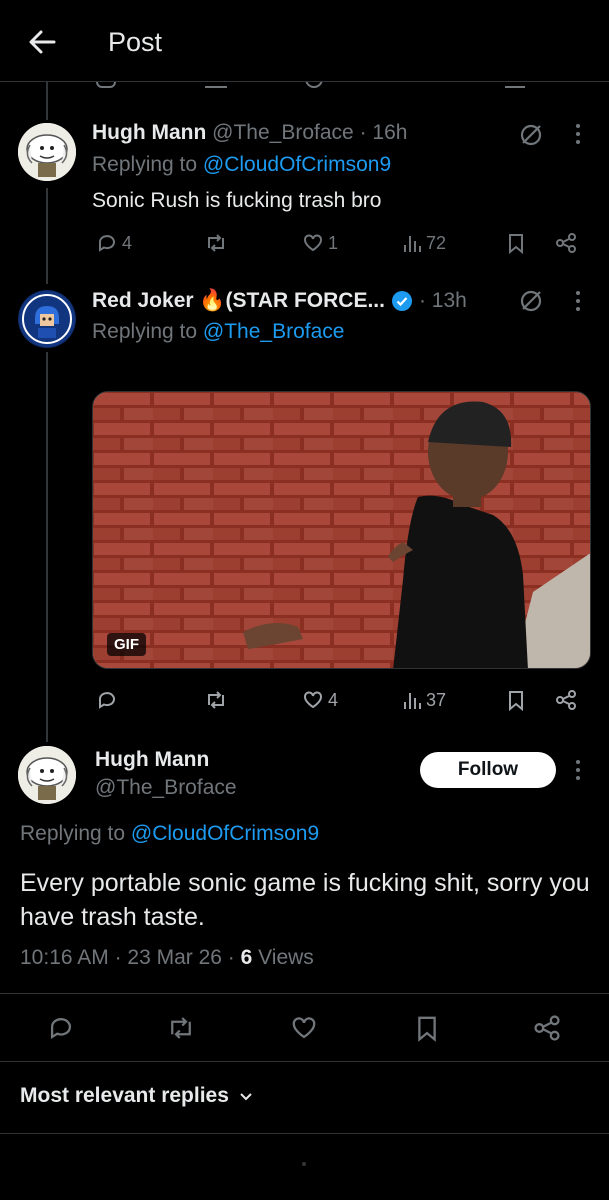 This screenshot has width=609, height=1200. I want to click on tweet-header: Hugh Mann @The_Broface · 16h, so click(249, 133).